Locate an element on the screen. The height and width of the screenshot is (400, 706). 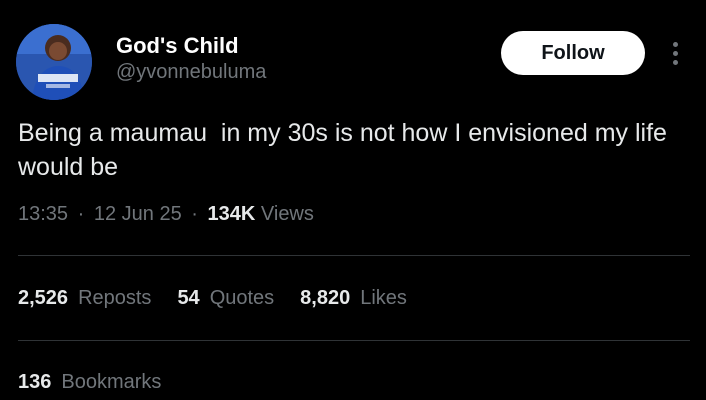
tweet-meta: 13:35 · 12 Jun 25 · 134K Views is located at coordinates (166, 214).